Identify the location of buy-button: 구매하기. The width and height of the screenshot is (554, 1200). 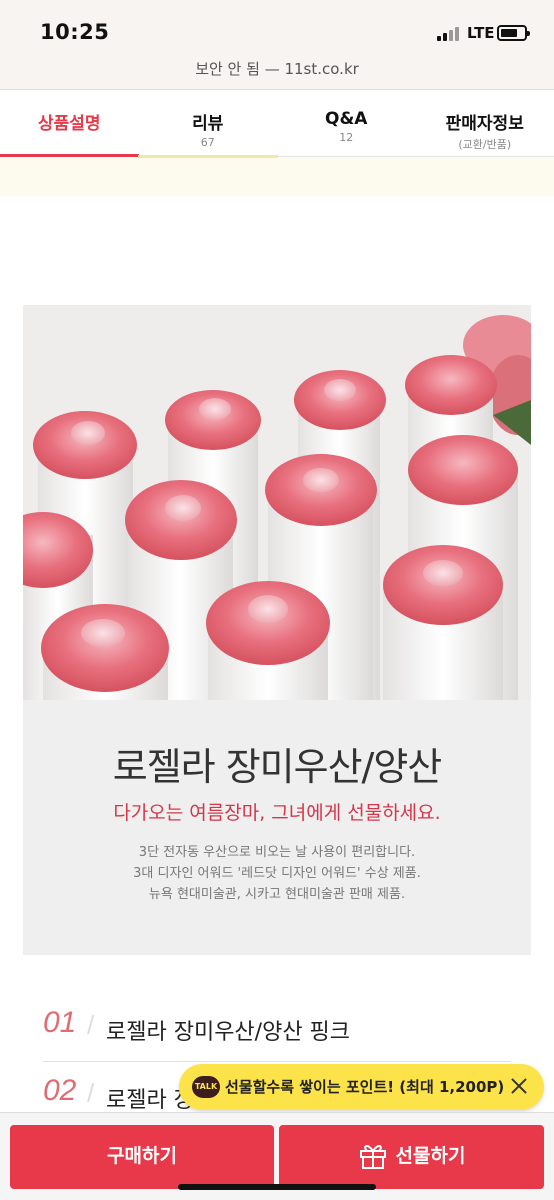
(142, 1157).